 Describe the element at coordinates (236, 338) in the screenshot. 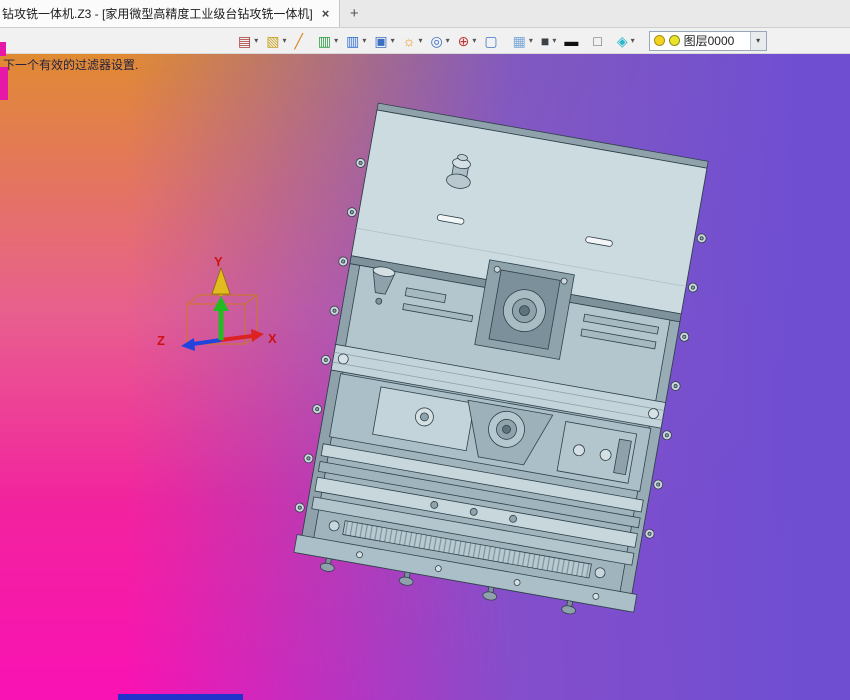

I see `x-axis` at that location.